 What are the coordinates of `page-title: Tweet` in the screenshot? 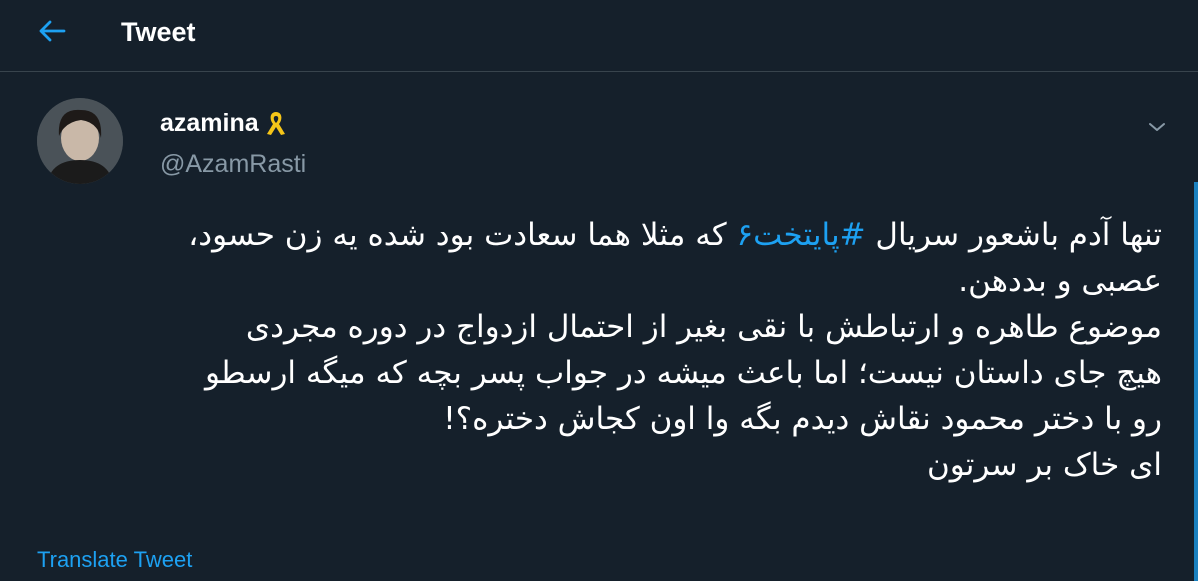 It's located at (158, 32).